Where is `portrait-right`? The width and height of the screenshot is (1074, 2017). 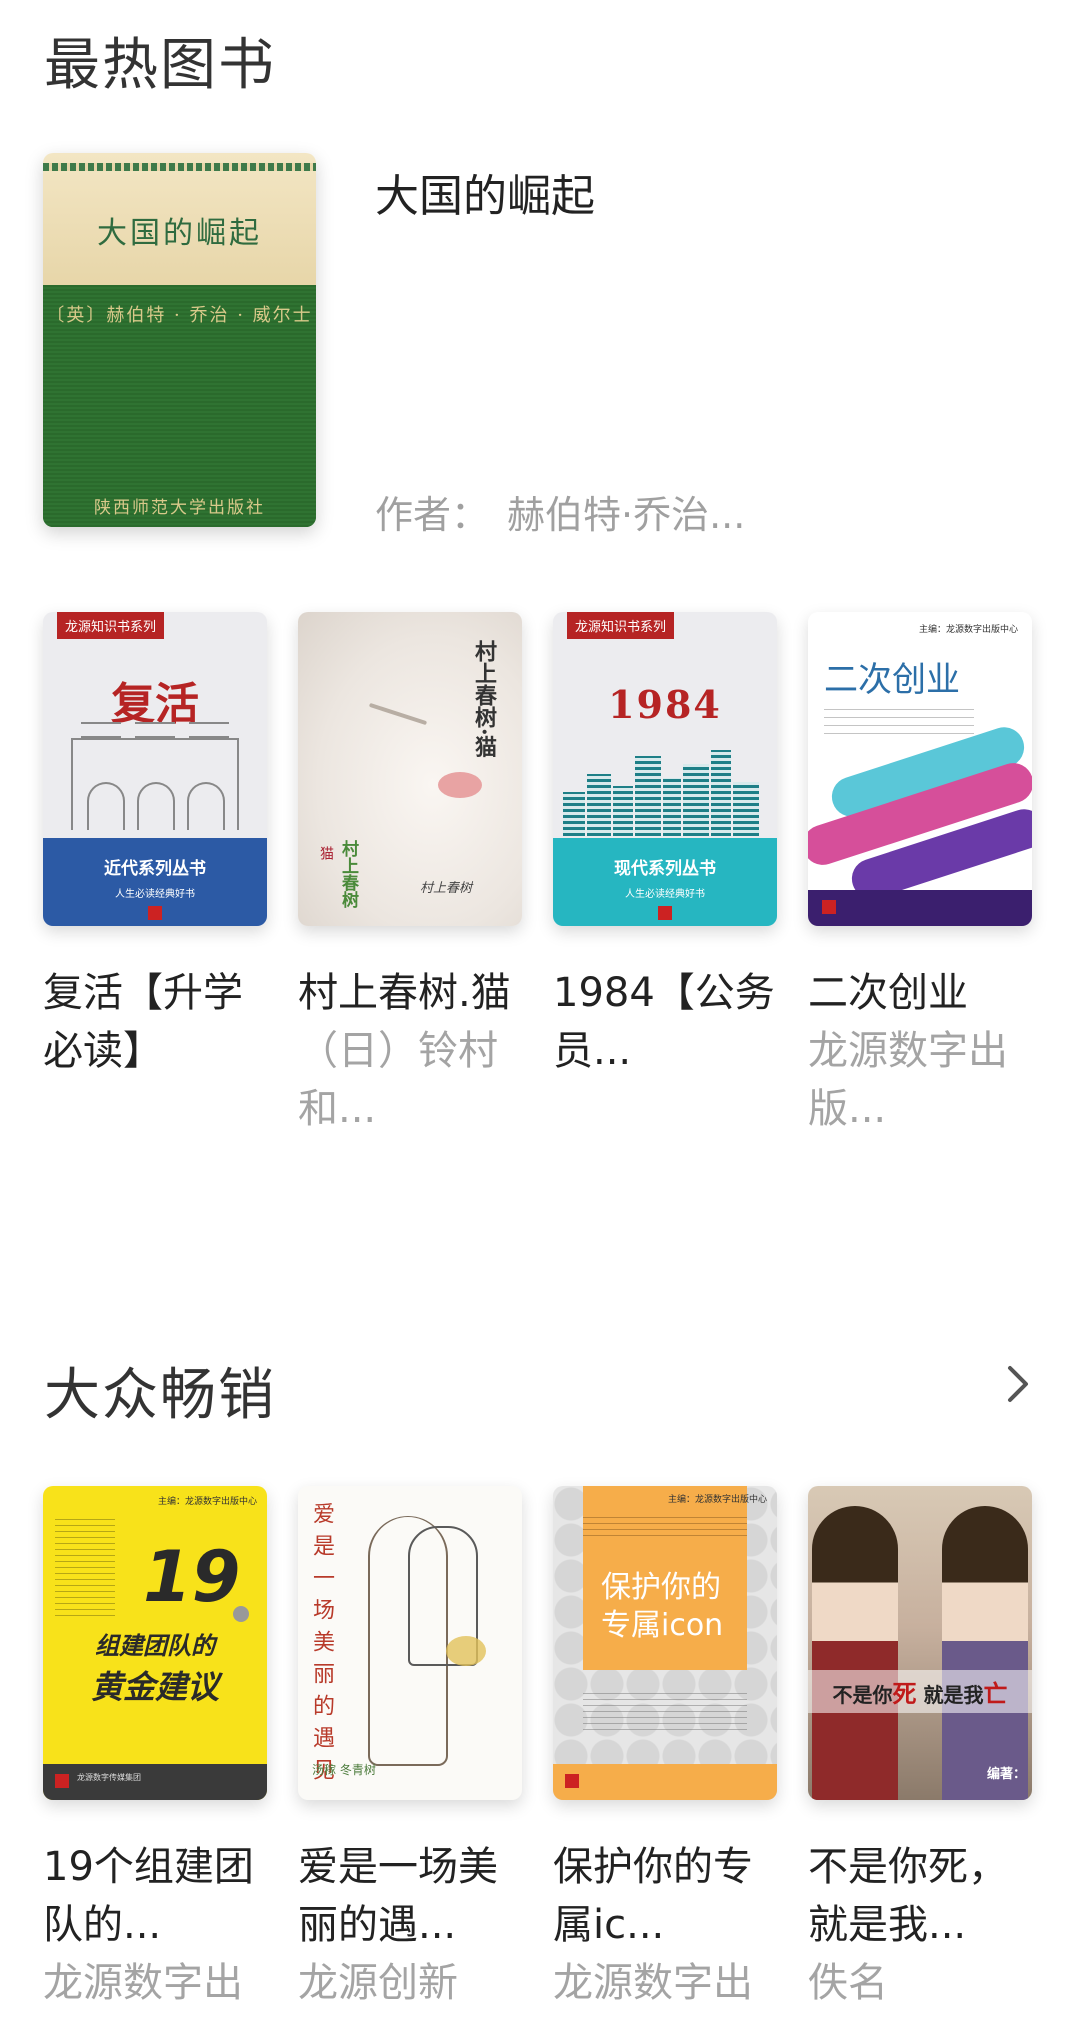
portrait-right is located at coordinates (985, 1653).